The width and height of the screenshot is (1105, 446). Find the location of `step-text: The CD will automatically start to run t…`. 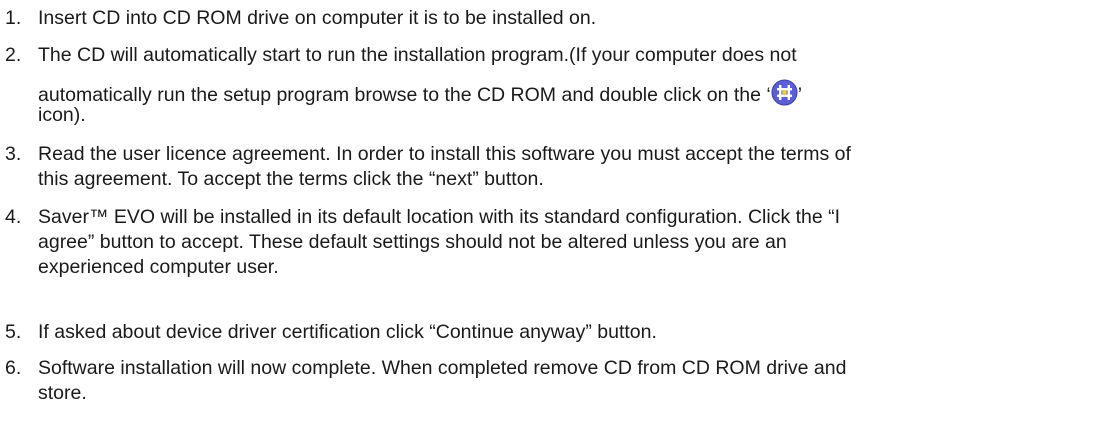

step-text: The CD will automatically start to run t… is located at coordinates (417, 55).